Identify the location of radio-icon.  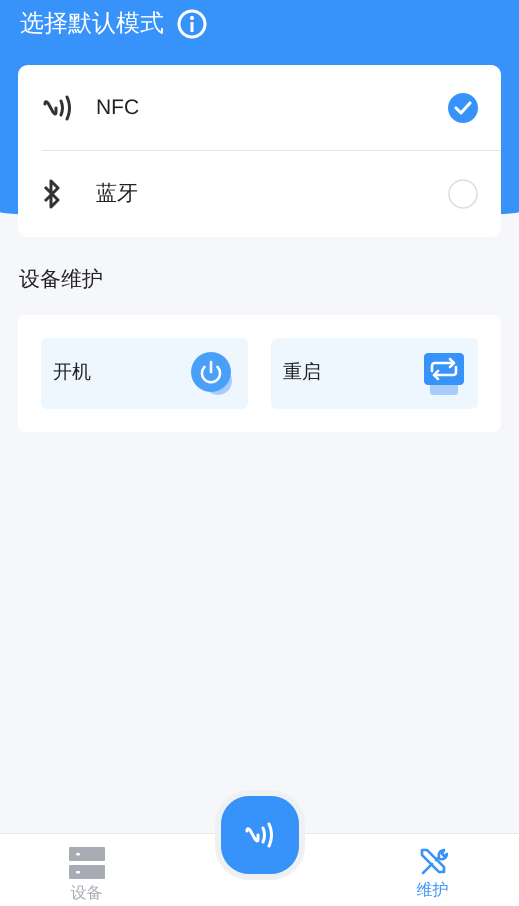
(463, 194).